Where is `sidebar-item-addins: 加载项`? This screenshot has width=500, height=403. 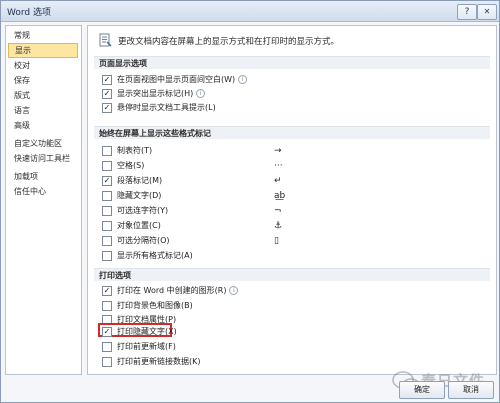
sidebar-item-addins: 加载项 is located at coordinates (43, 176).